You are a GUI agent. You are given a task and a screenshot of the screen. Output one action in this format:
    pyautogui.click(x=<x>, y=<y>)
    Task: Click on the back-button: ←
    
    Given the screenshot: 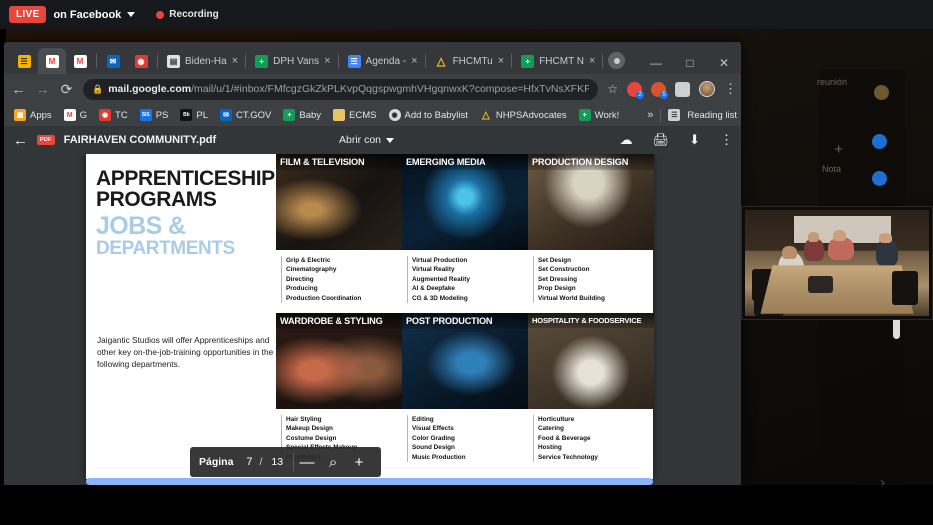 What is the action you would take?
    pyautogui.click(x=18, y=89)
    